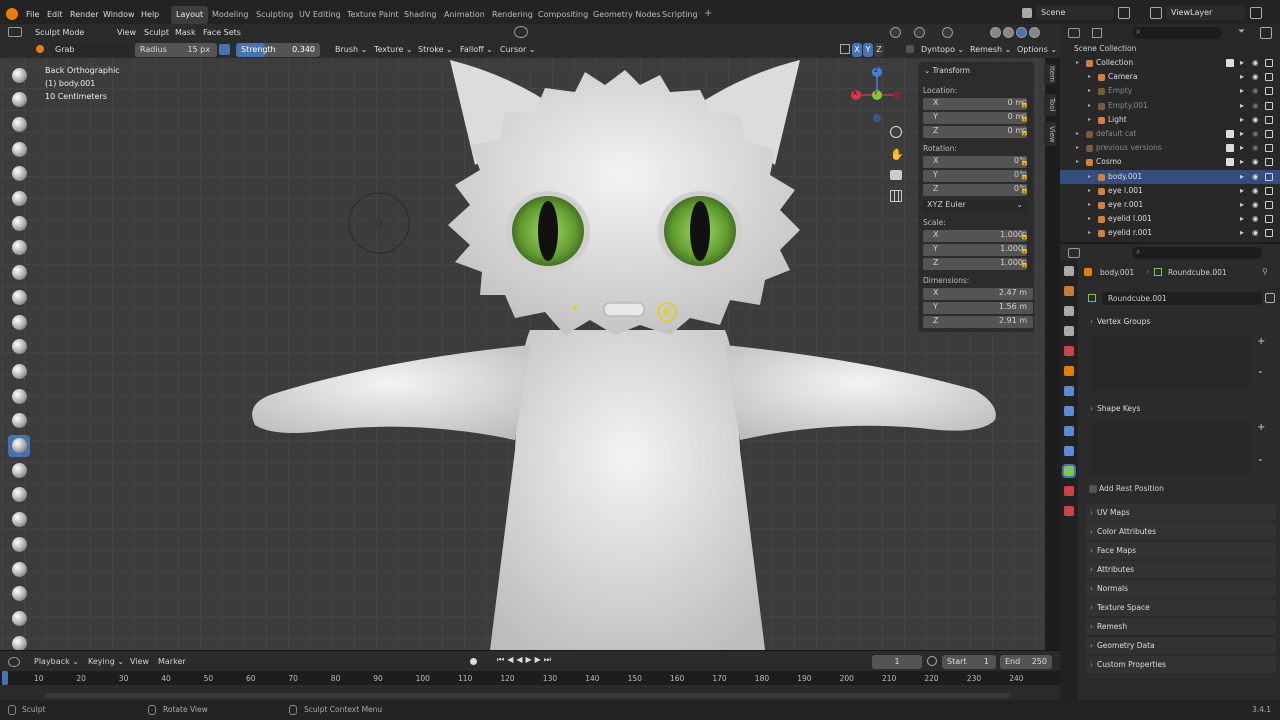 This screenshot has height=720, width=1280. What do you see at coordinates (19, 347) in the screenshot?
I see `fill-brush-icon` at bounding box center [19, 347].